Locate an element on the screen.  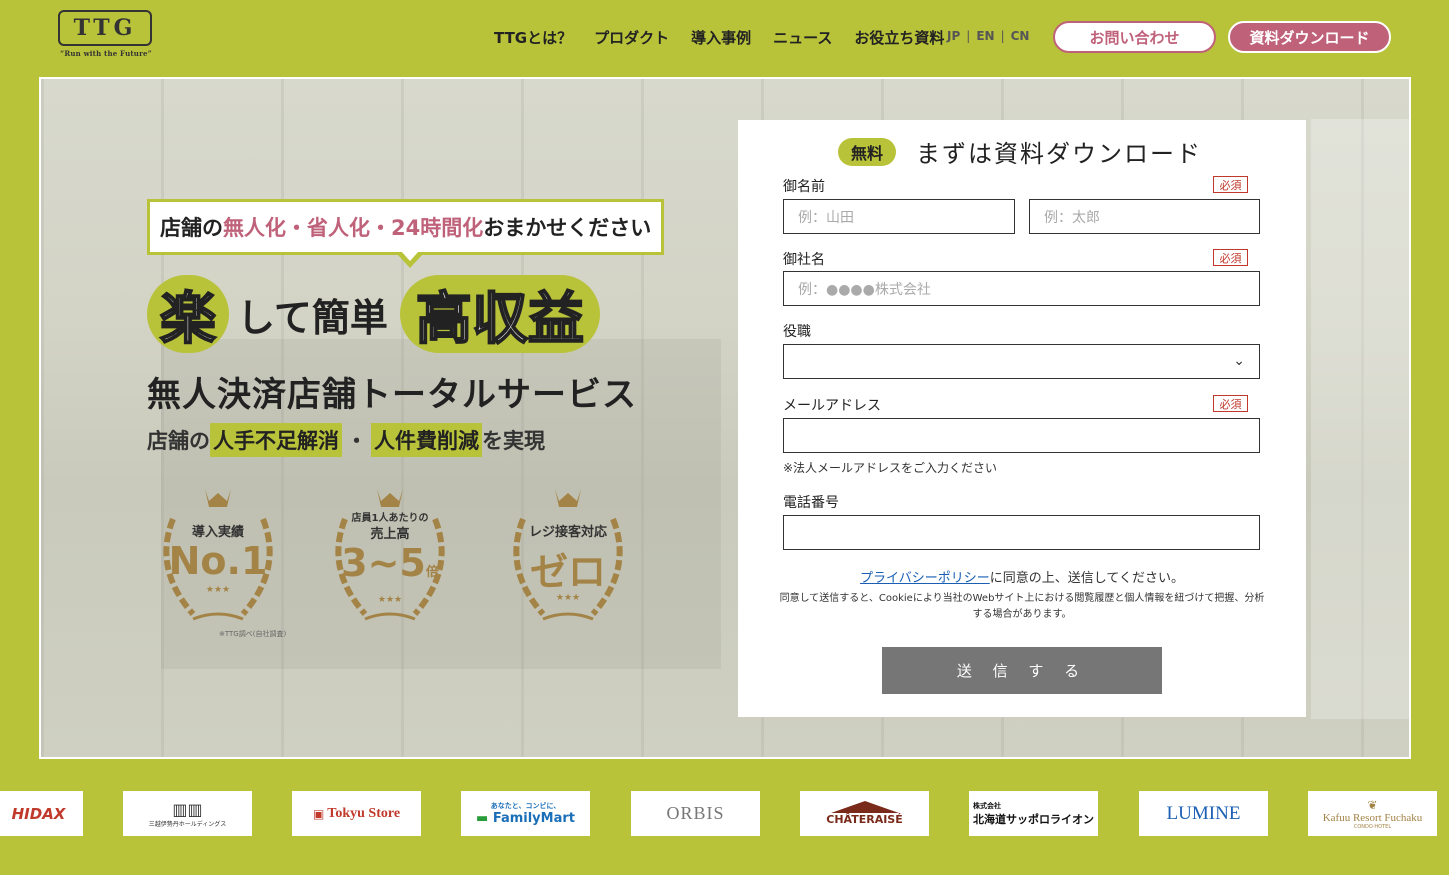
client-logo-familymart: あなたと、コンビに、 ▬ FamilyMart is located at coordinates (525, 813).